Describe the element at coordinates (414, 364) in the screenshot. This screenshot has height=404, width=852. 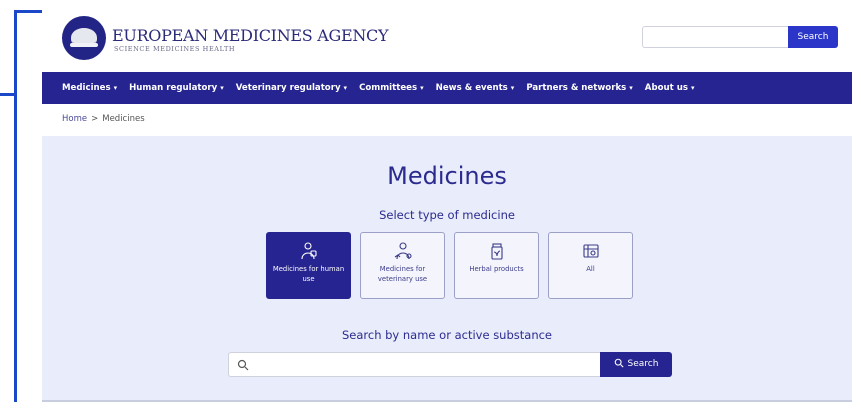
I see `medicine-search-input` at that location.